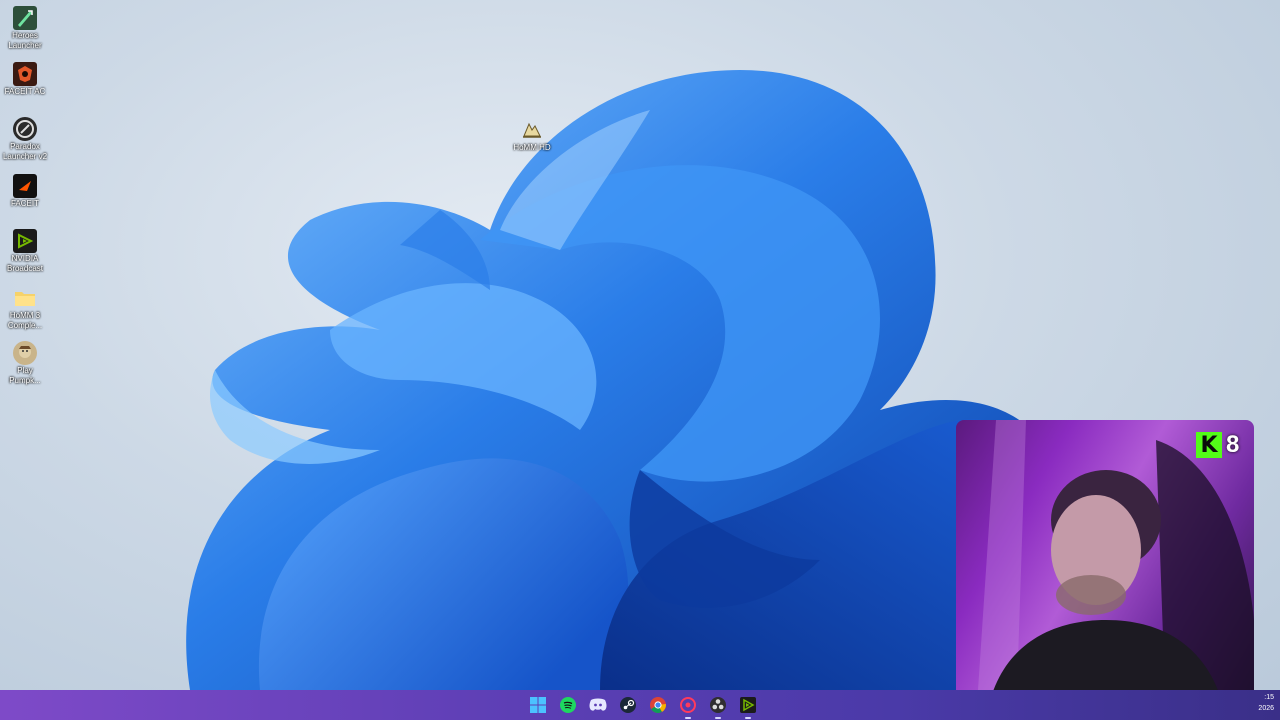 This screenshot has height=720, width=1280. Describe the element at coordinates (1266, 703) in the screenshot. I see `system-clock: :15 2026` at that location.